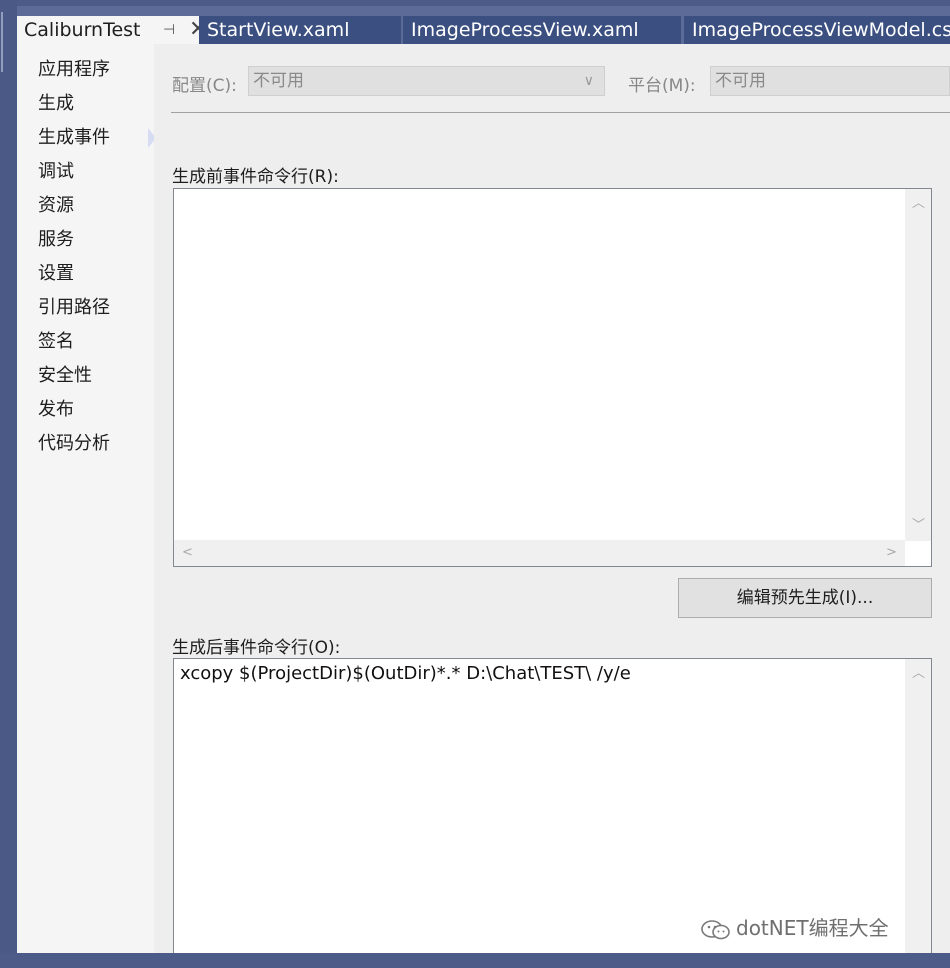  I want to click on solution-explorer-collapsed-strip, so click(8, 484).